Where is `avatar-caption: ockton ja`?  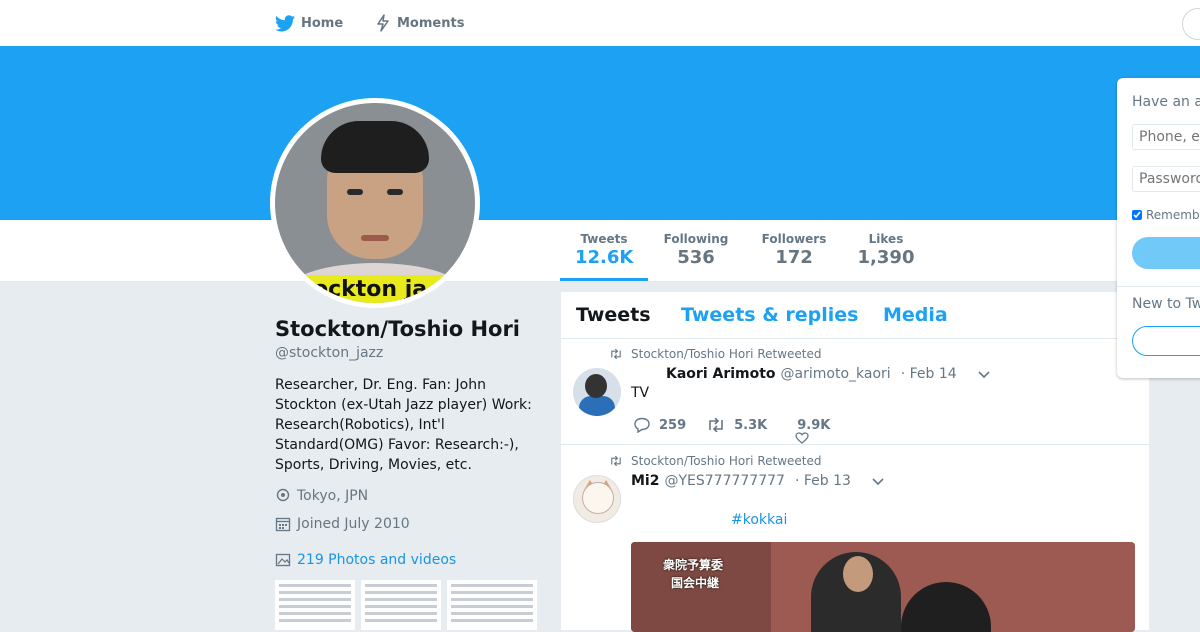
avatar-caption: ockton ja is located at coordinates (384, 289).